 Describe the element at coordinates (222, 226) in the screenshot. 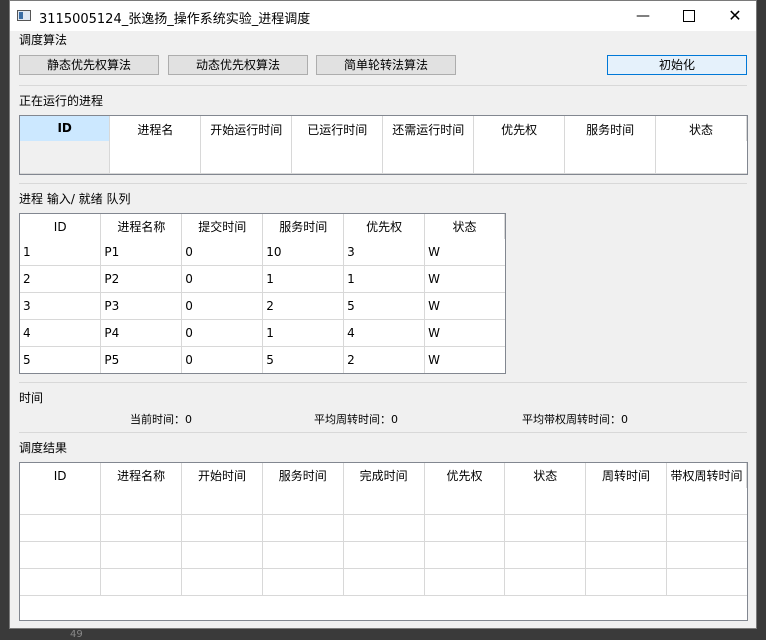

I see `column-header: 提交时间` at that location.